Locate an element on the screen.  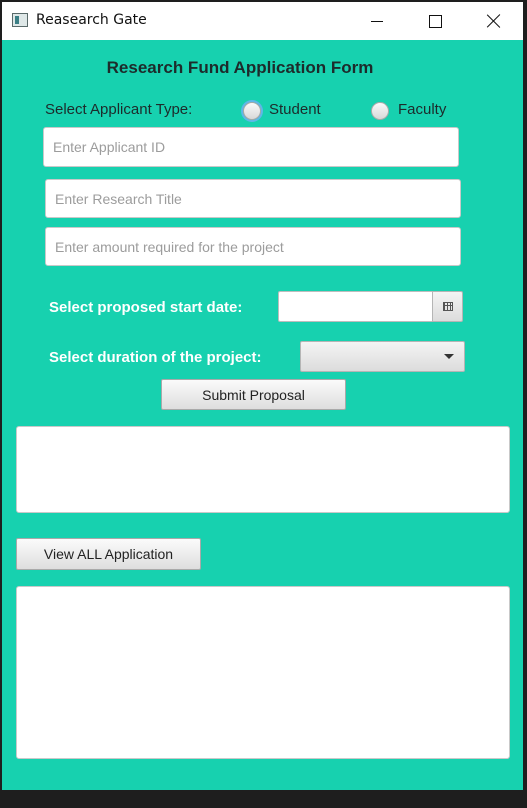
faculty-radio-label: Faculty is located at coordinates (422, 109).